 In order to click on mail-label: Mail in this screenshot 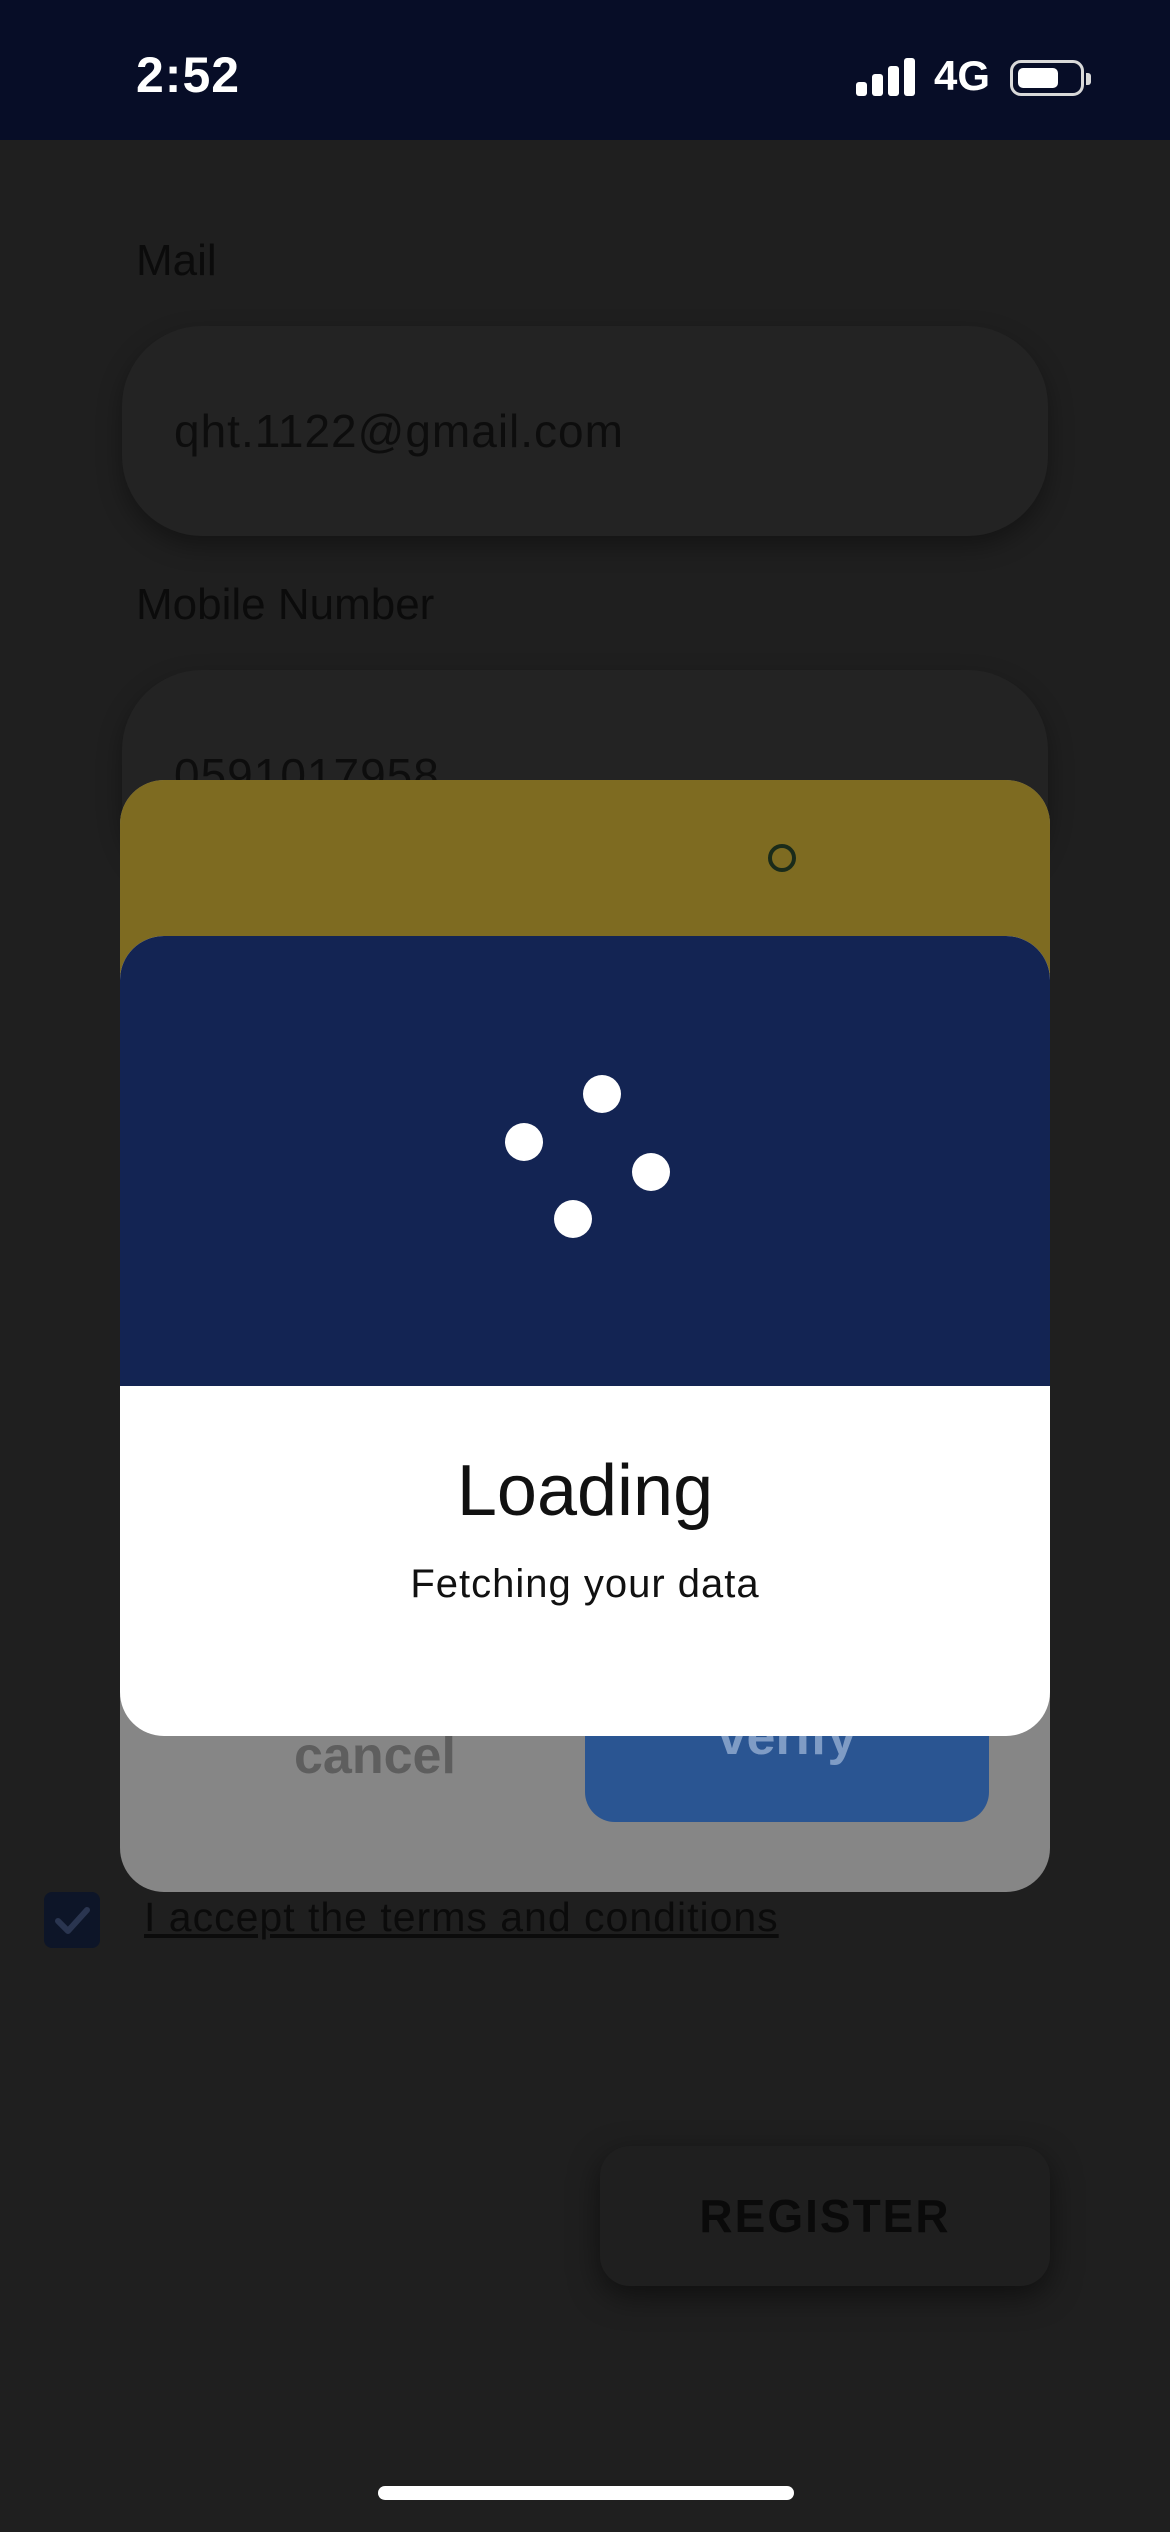, I will do `click(176, 260)`.